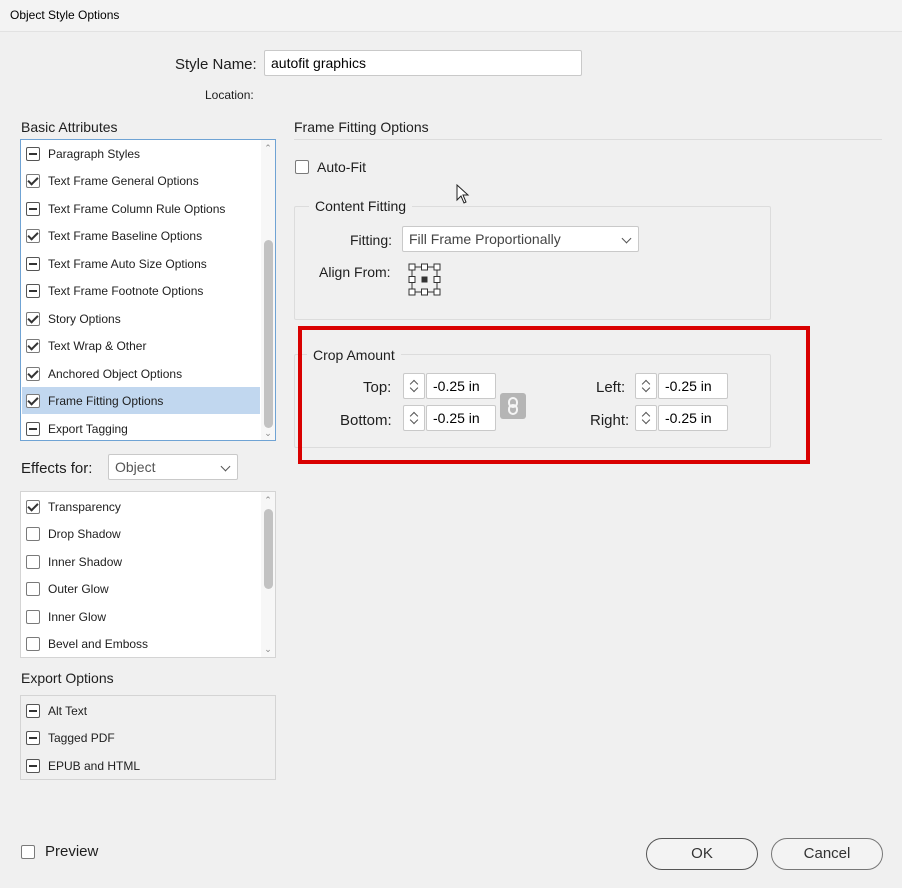 Image resolution: width=902 pixels, height=888 pixels. I want to click on export-options-list: Alt Text Tagged PDF EPUB and HTML, so click(148, 737).